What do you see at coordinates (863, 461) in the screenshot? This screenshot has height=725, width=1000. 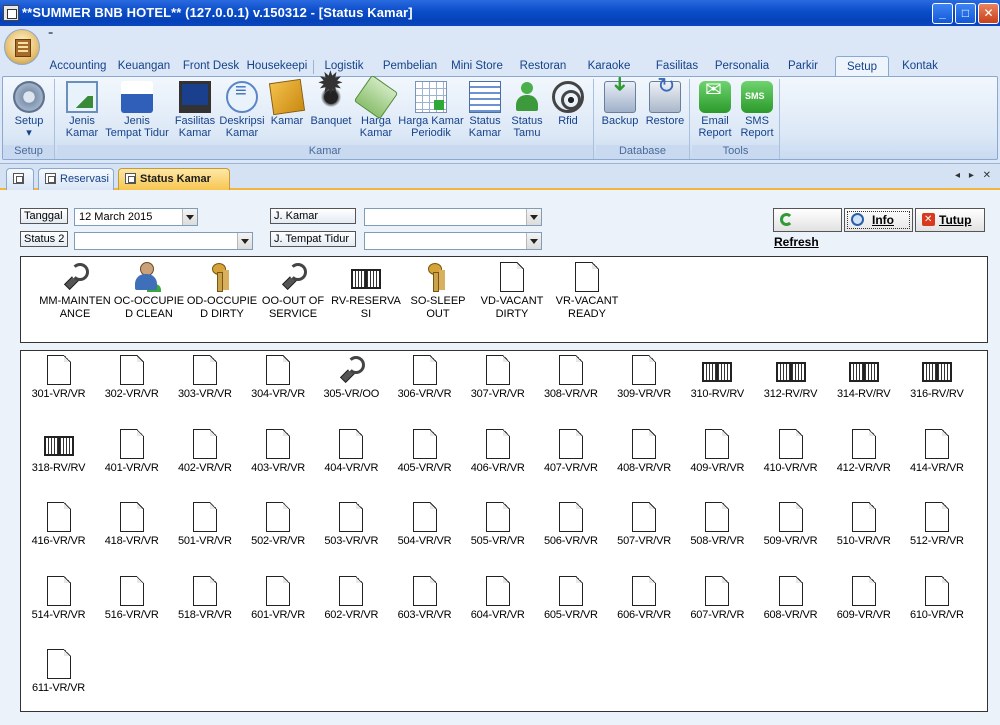 I see `room-tile: 412-VR/VR` at bounding box center [863, 461].